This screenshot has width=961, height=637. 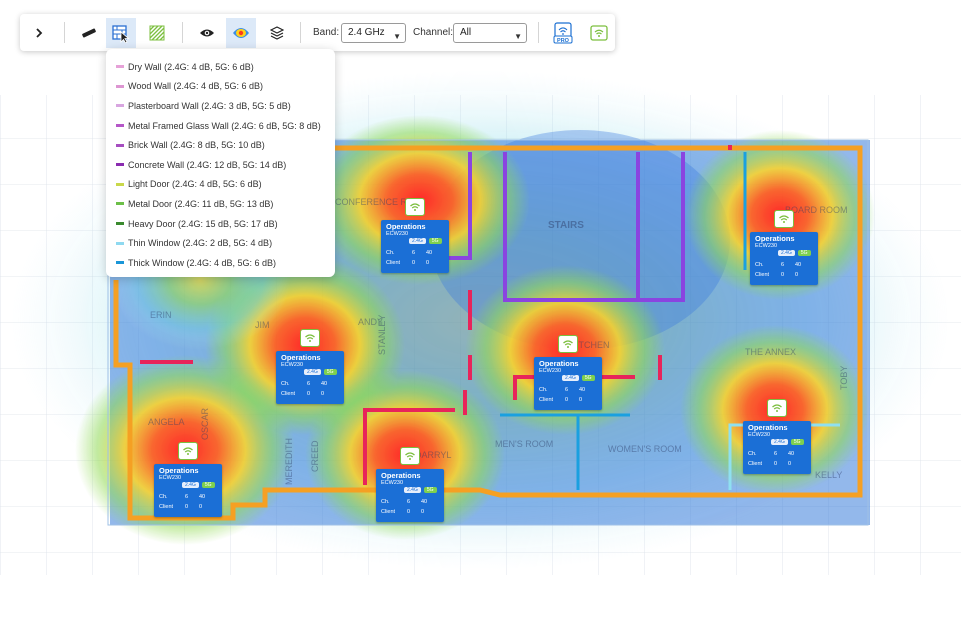 I want to click on wall-type-label: Heavy Door (2.4G: 15 dB, 5G: 17 dB), so click(x=203, y=223).